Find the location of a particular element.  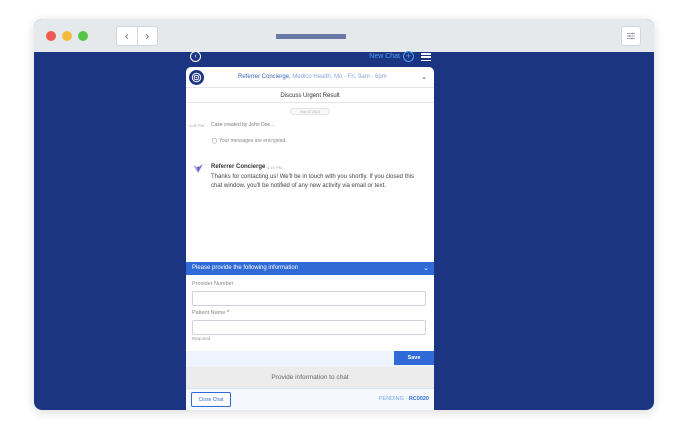

back-circle-icon: ‹ is located at coordinates (195, 56).